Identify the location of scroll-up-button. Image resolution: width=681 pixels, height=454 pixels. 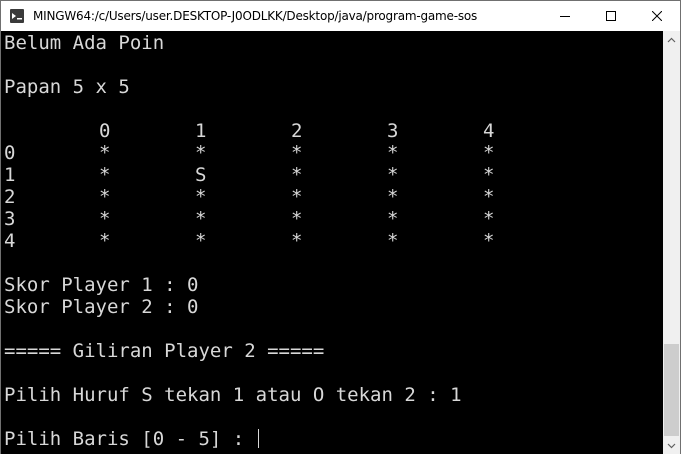
(671, 39).